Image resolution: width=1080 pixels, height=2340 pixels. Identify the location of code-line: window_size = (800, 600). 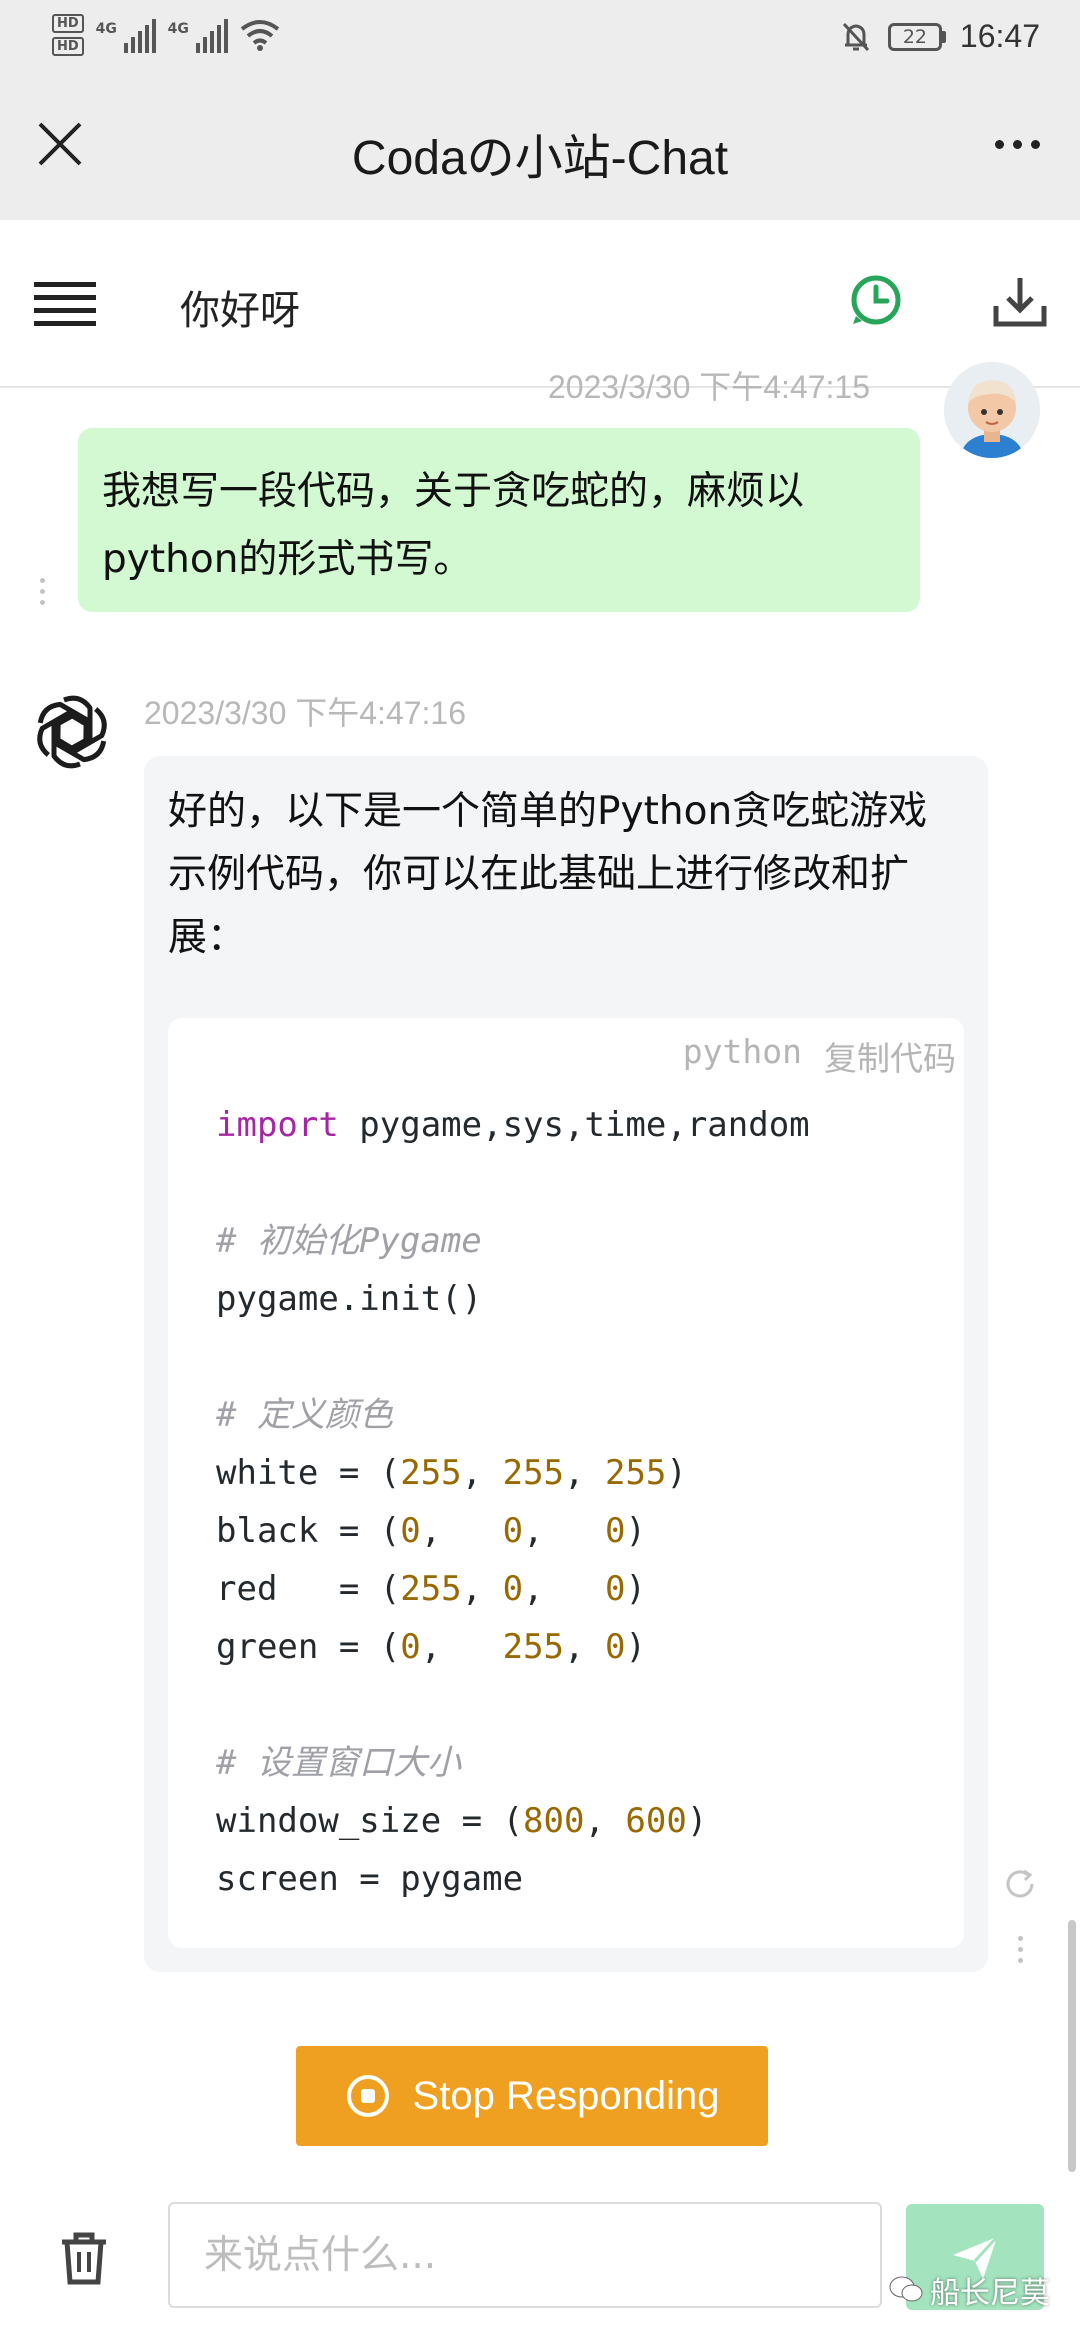
(462, 1821).